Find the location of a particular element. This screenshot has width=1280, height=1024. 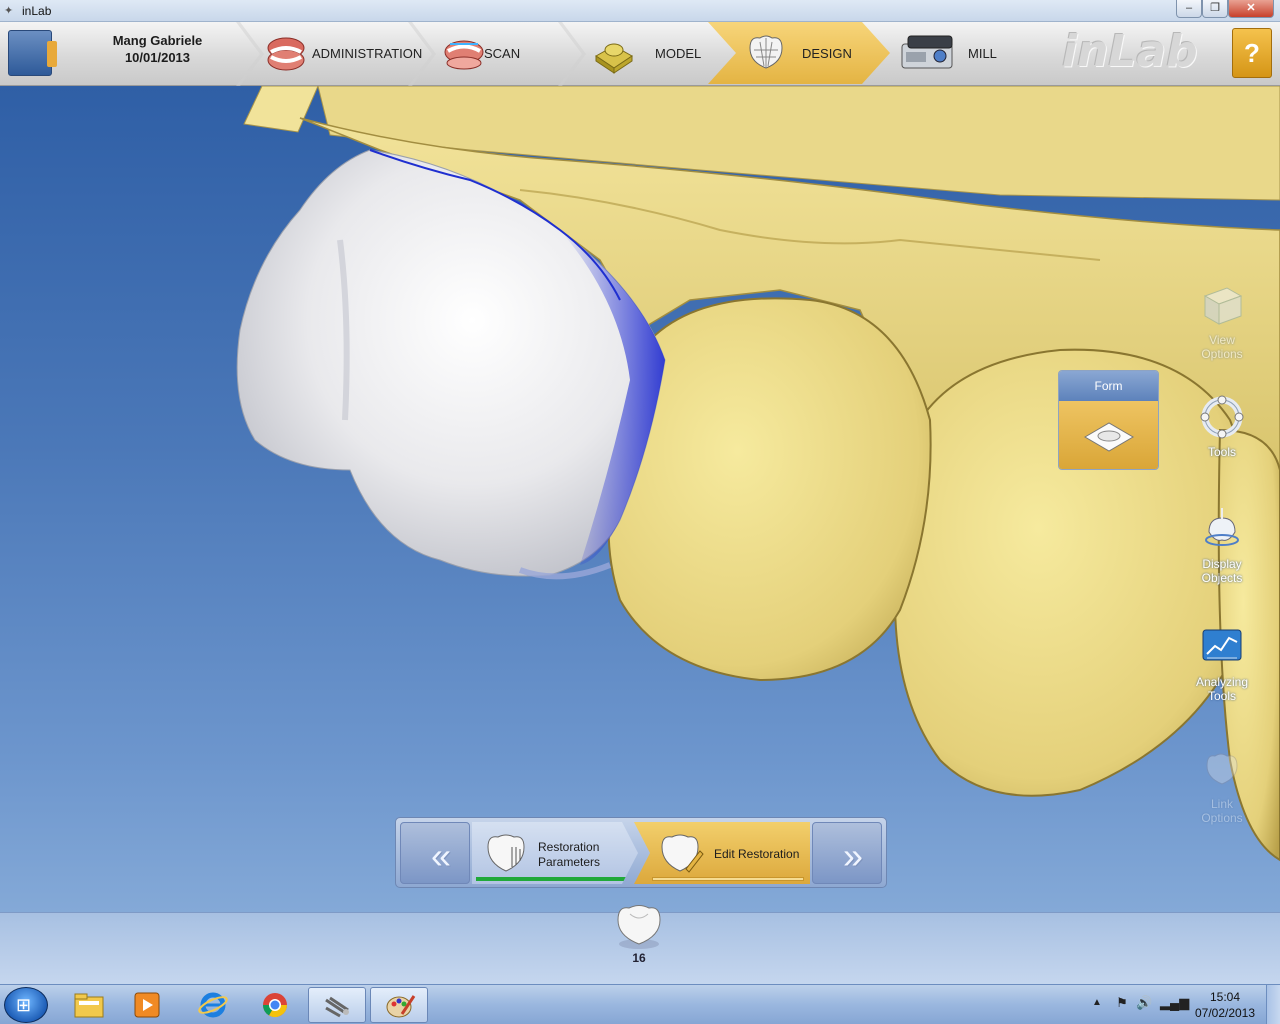

clock-date: 07/02/2013 is located at coordinates (1225, 1013).